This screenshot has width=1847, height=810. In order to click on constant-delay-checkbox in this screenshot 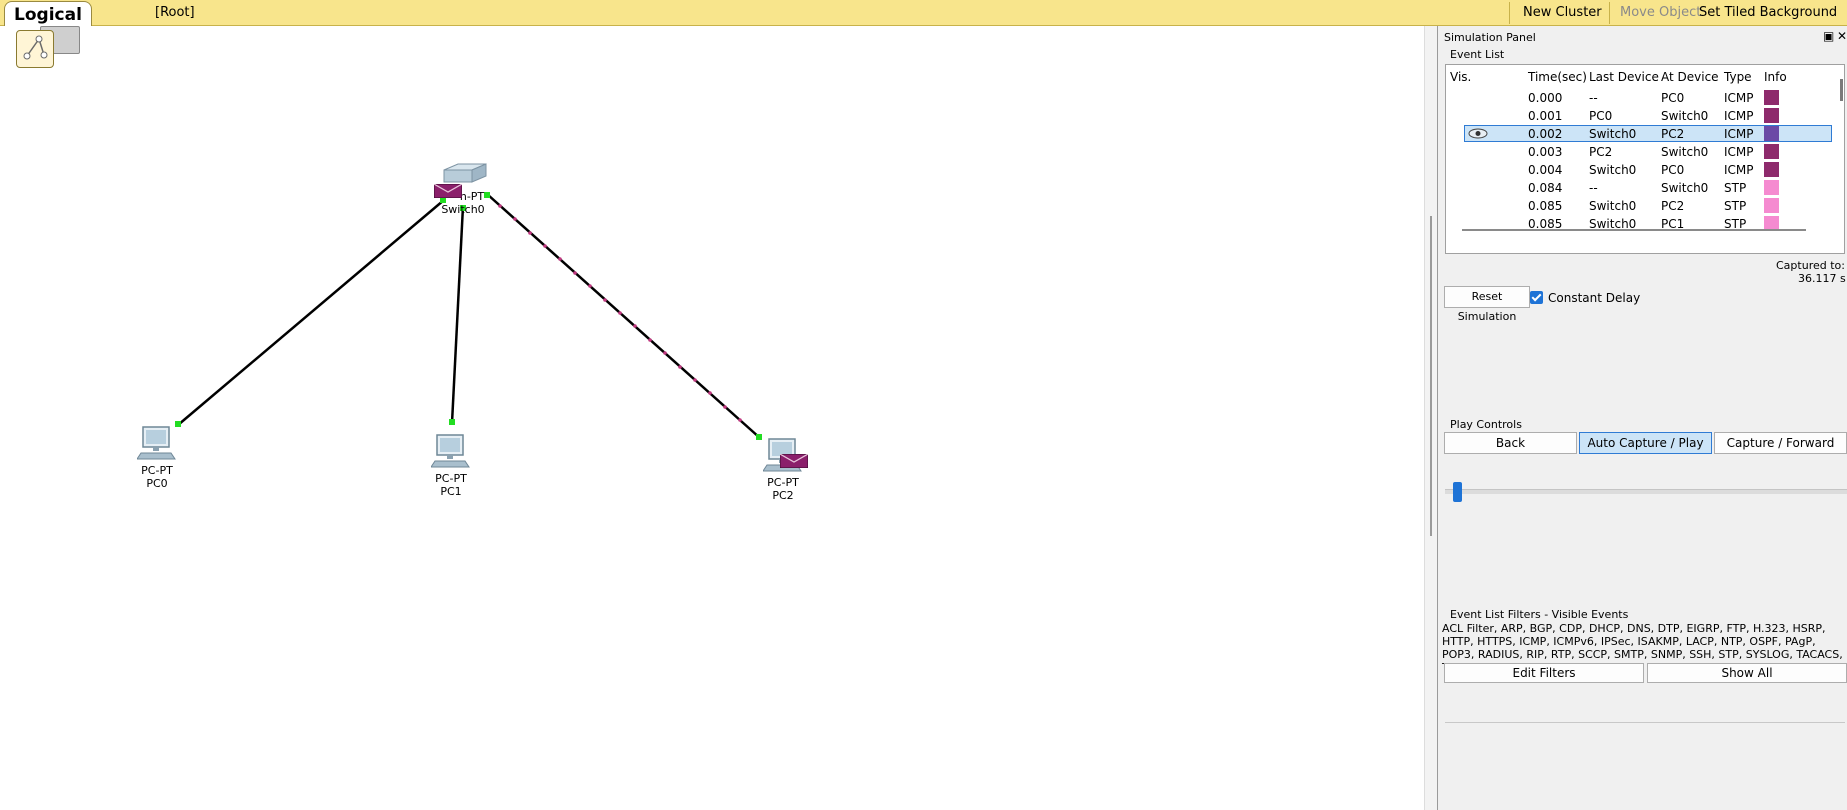, I will do `click(1536, 297)`.